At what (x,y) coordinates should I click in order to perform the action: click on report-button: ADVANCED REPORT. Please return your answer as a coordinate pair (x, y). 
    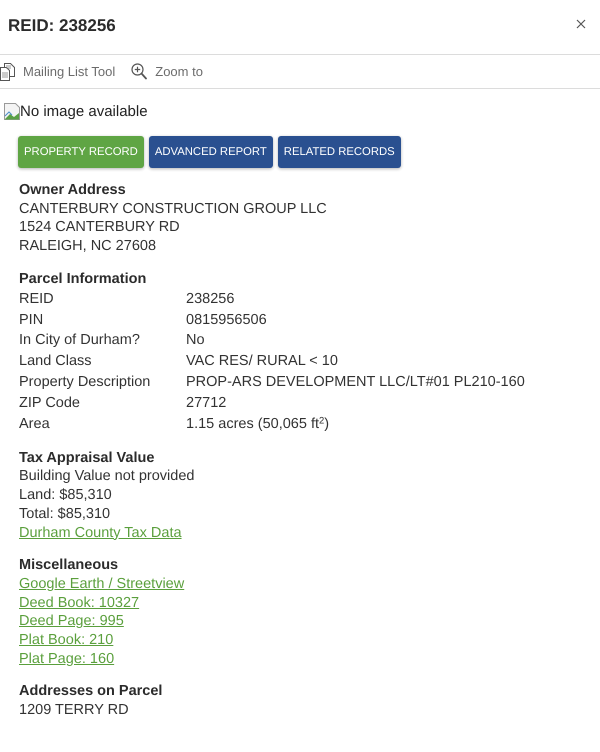
    Looking at the image, I should click on (210, 152).